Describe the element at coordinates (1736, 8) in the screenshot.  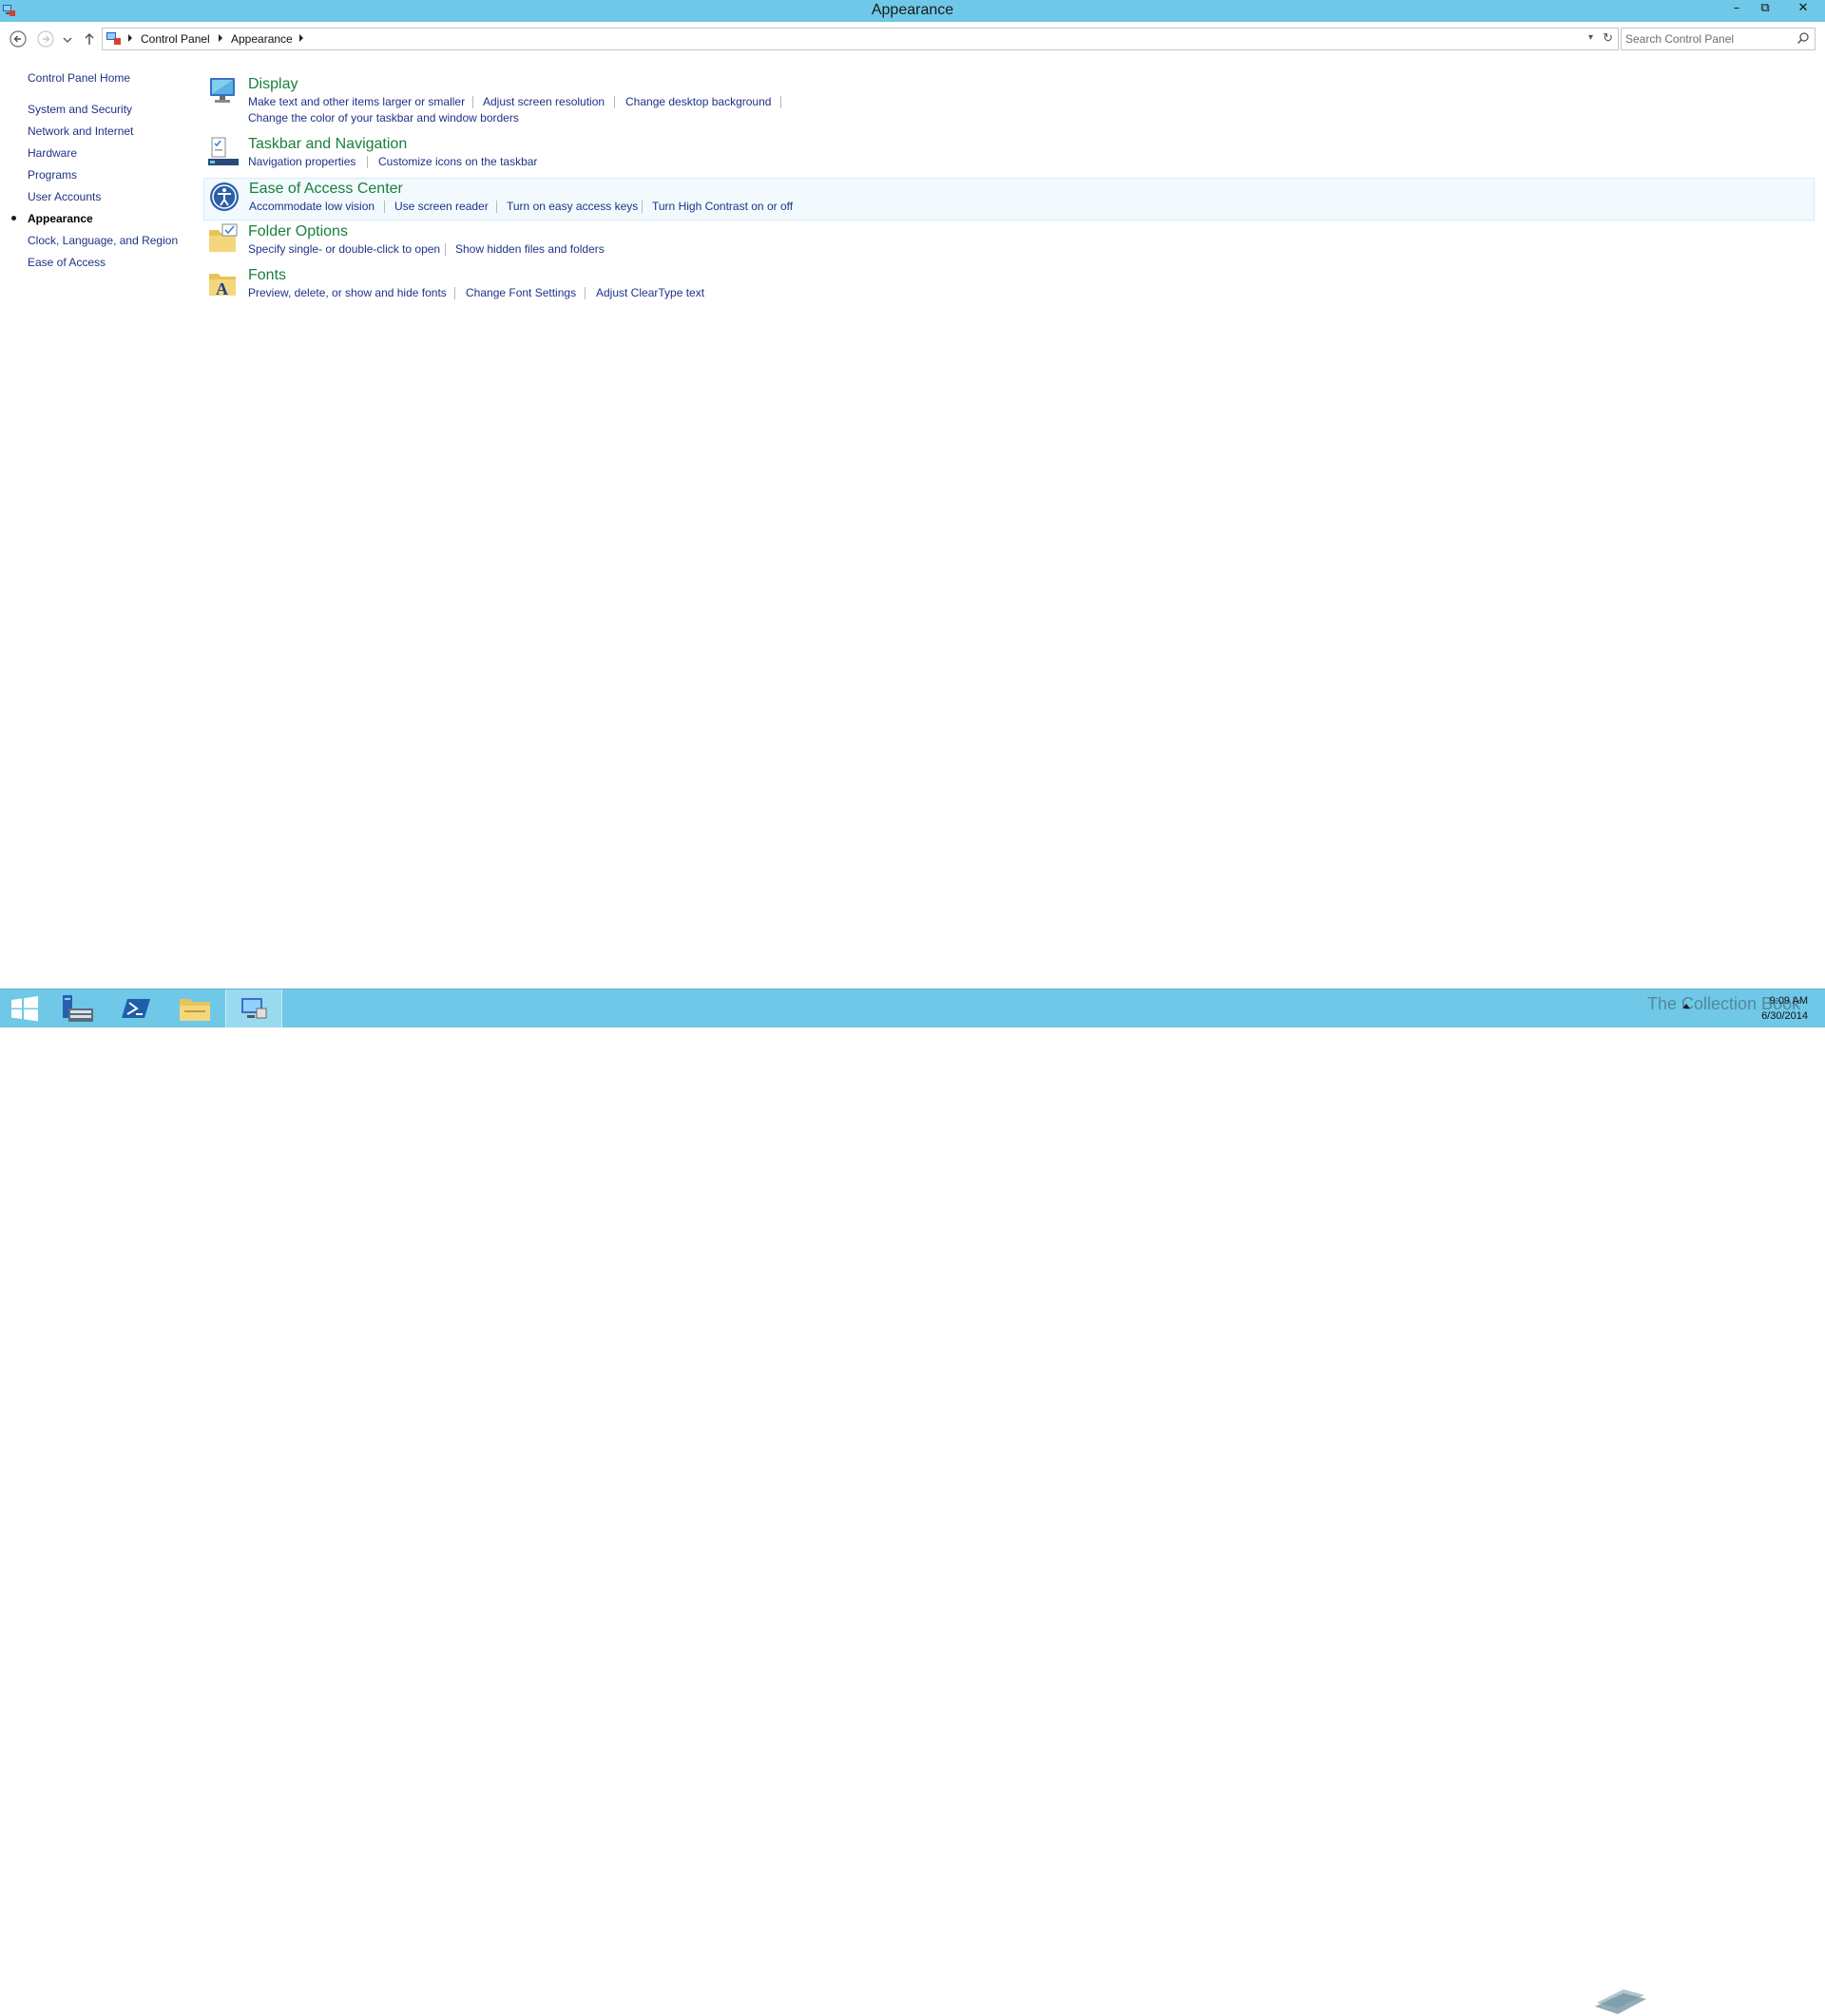
I see `minimize-button: –` at that location.